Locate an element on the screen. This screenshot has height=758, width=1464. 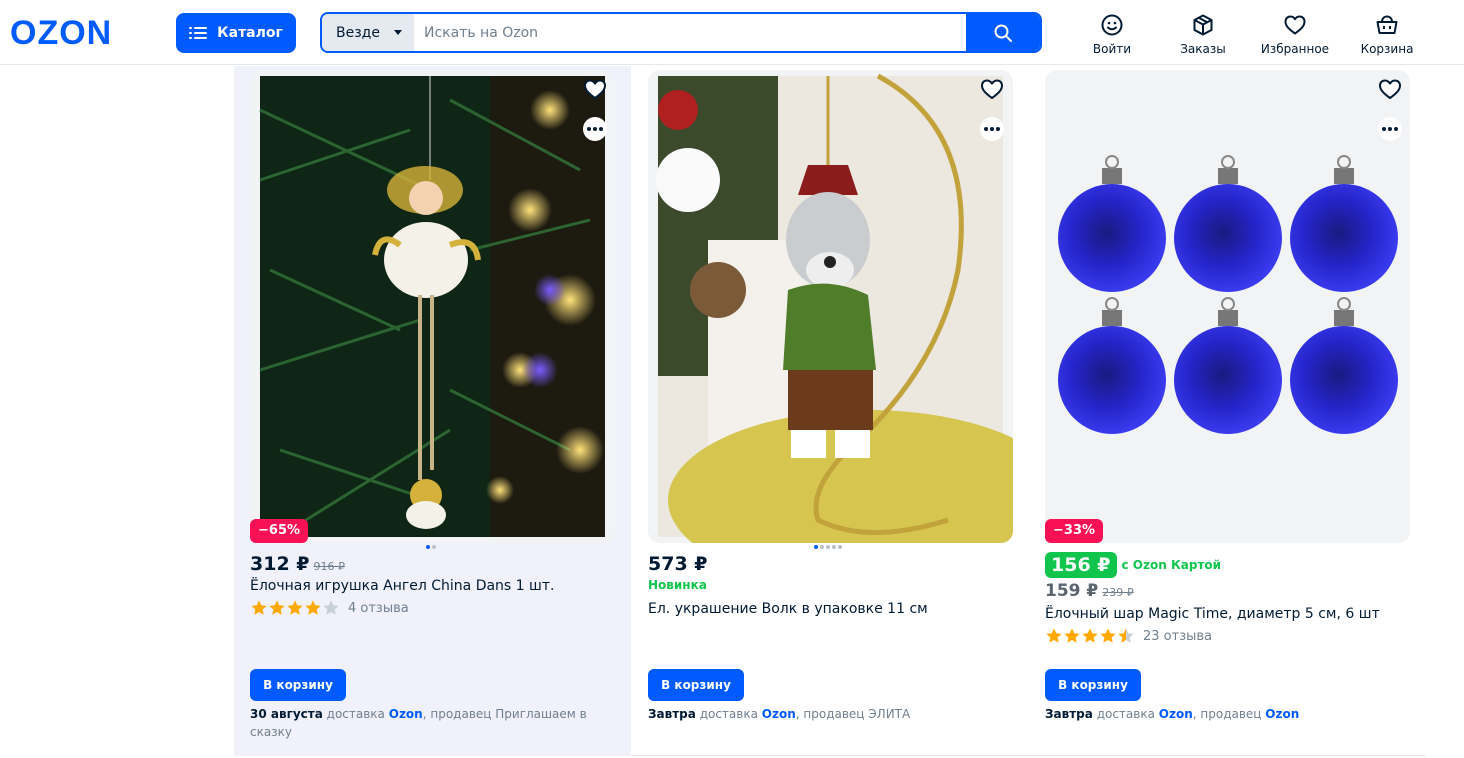
menu-icon is located at coordinates (198, 33).